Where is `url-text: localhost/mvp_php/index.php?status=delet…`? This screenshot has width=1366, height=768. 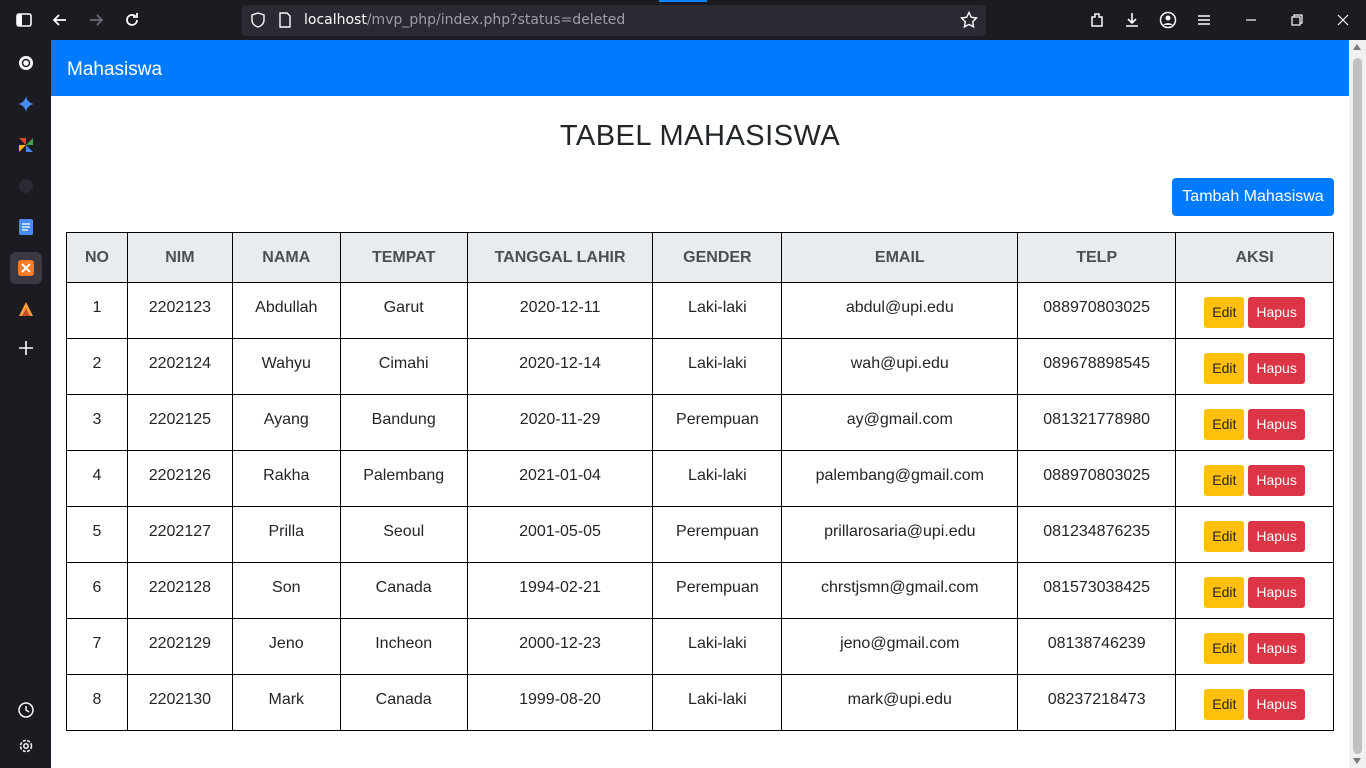
url-text: localhost/mvp_php/index.php?status=delet… is located at coordinates (464, 20).